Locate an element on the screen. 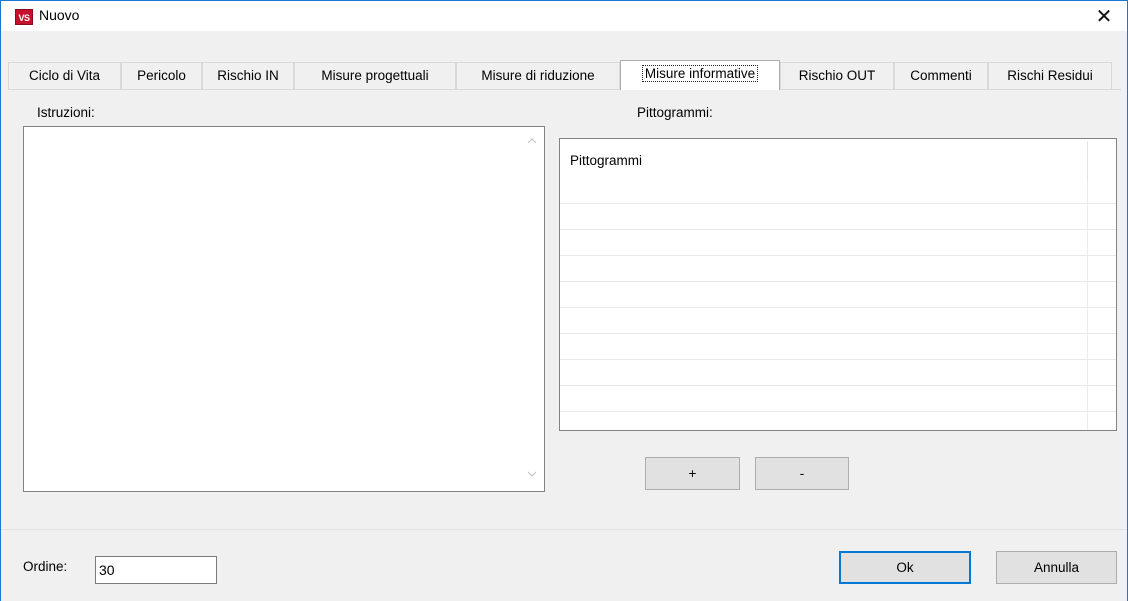 This screenshot has height=601, width=1128. tab-pericolo: Pericolo is located at coordinates (161, 75).